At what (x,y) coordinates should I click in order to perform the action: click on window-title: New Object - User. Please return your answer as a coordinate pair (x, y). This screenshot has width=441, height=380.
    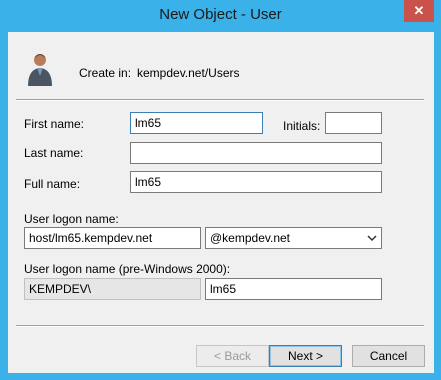
    Looking at the image, I should click on (220, 14).